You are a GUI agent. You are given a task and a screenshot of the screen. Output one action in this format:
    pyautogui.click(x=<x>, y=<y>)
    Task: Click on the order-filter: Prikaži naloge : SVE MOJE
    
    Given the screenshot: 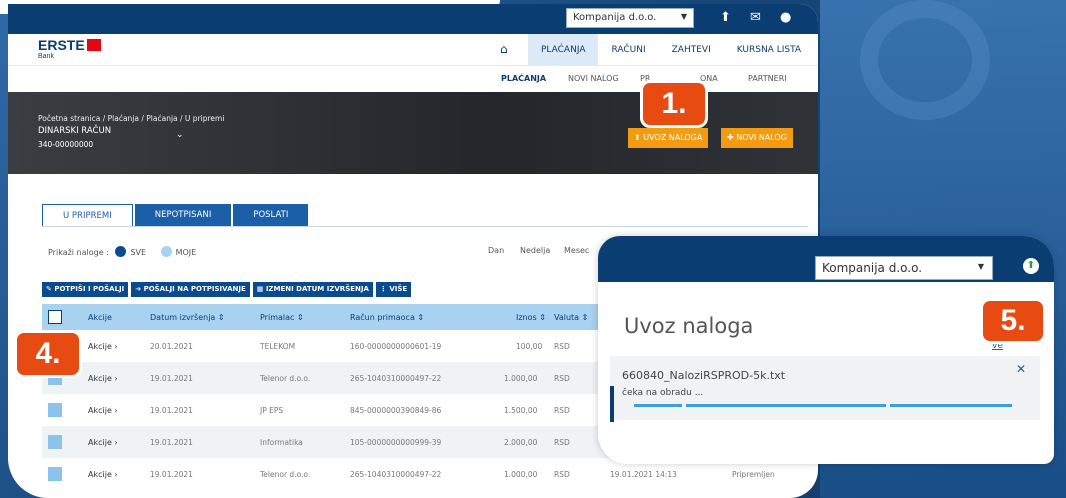 What is the action you would take?
    pyautogui.click(x=122, y=251)
    